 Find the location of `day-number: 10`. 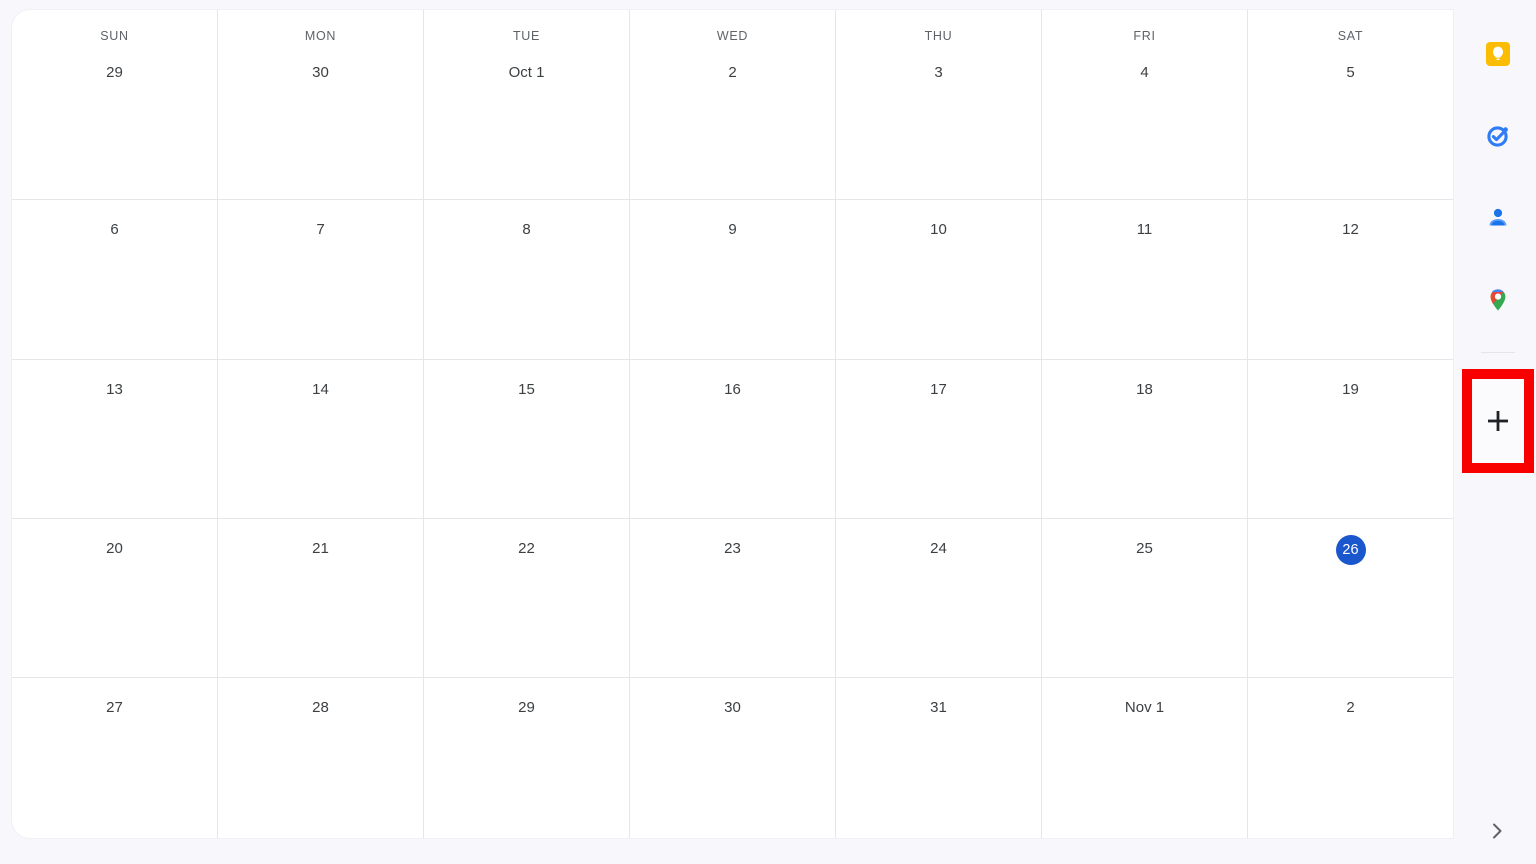

day-number: 10 is located at coordinates (939, 229).